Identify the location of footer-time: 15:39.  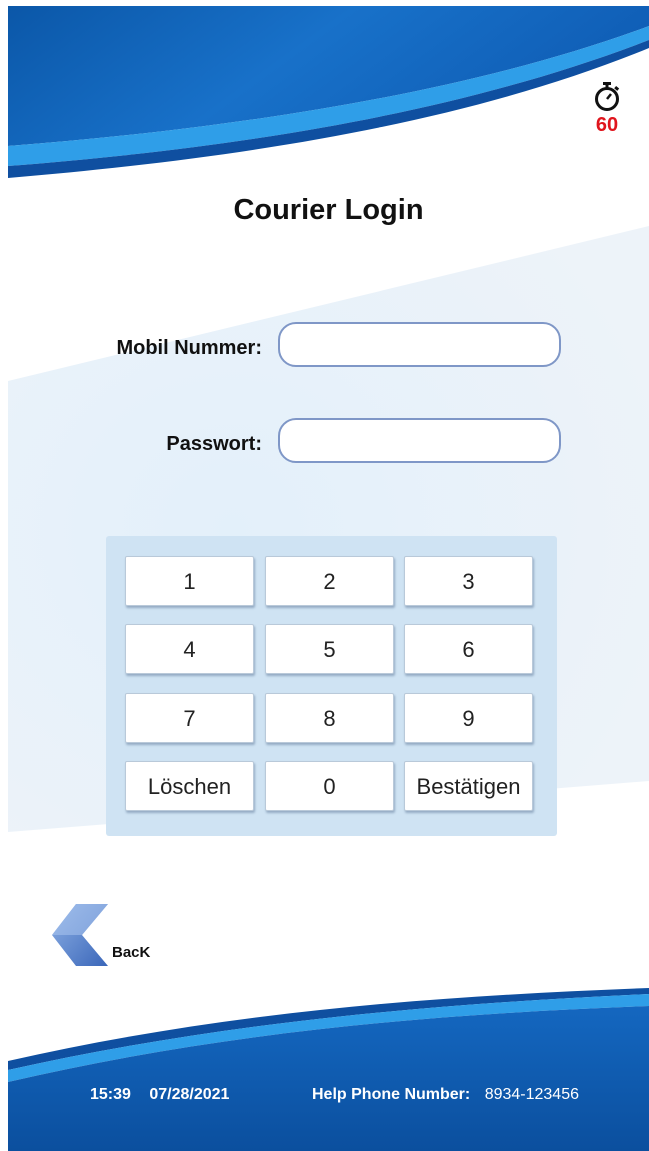
(110, 1094).